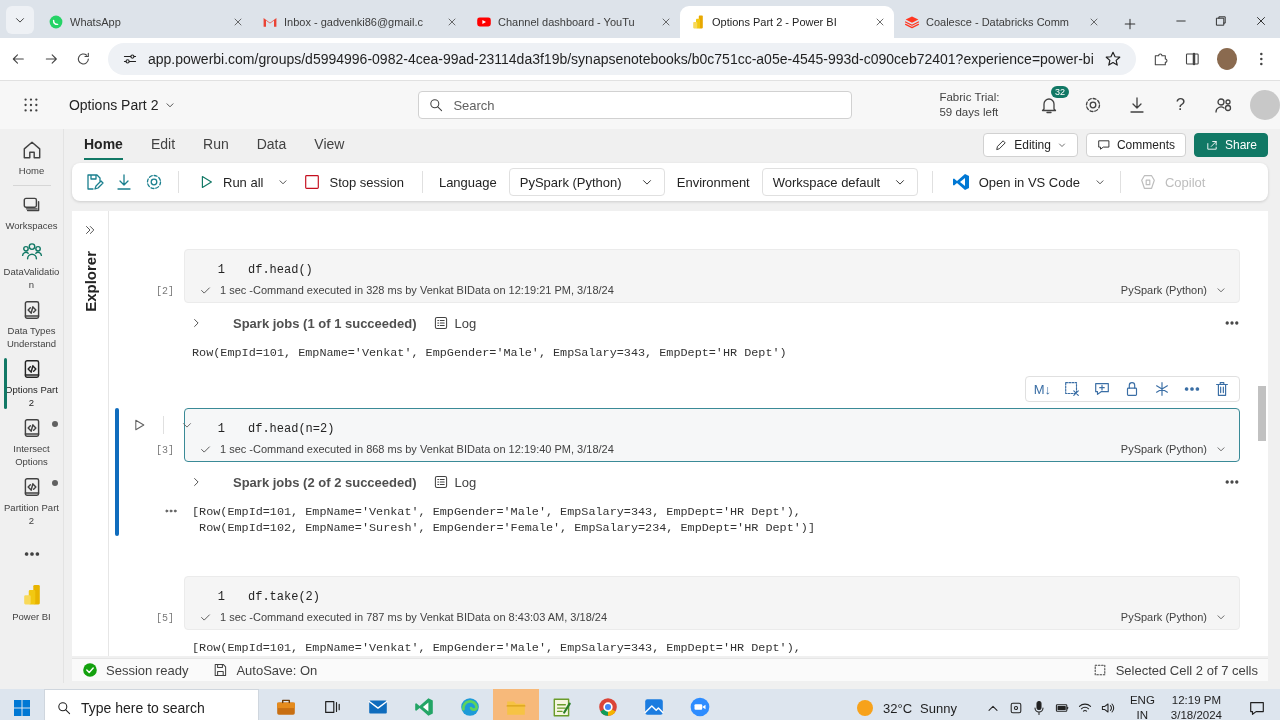  I want to click on explorer-label: Explorer, so click(90, 281).